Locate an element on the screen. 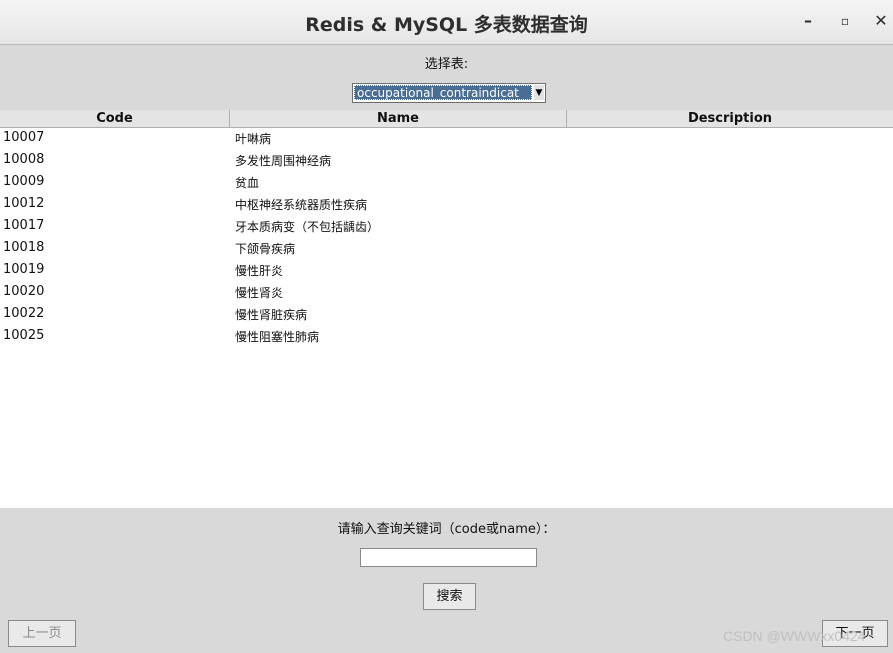  cell-name: 下颌骨疾病 is located at coordinates (265, 249).